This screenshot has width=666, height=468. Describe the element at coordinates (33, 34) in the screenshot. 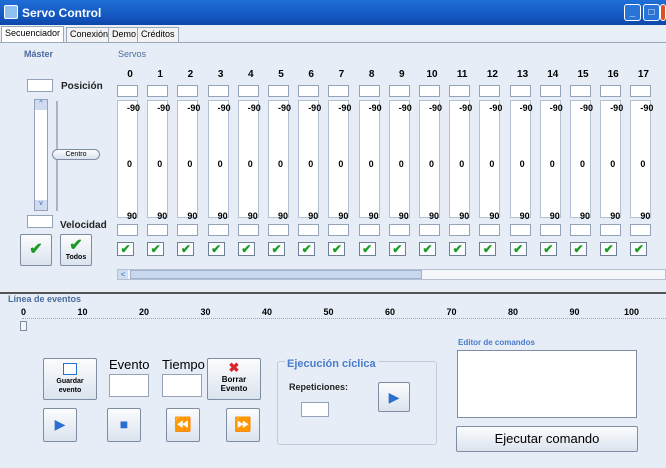

I see `tab-secuenciador: Secuenciador` at that location.